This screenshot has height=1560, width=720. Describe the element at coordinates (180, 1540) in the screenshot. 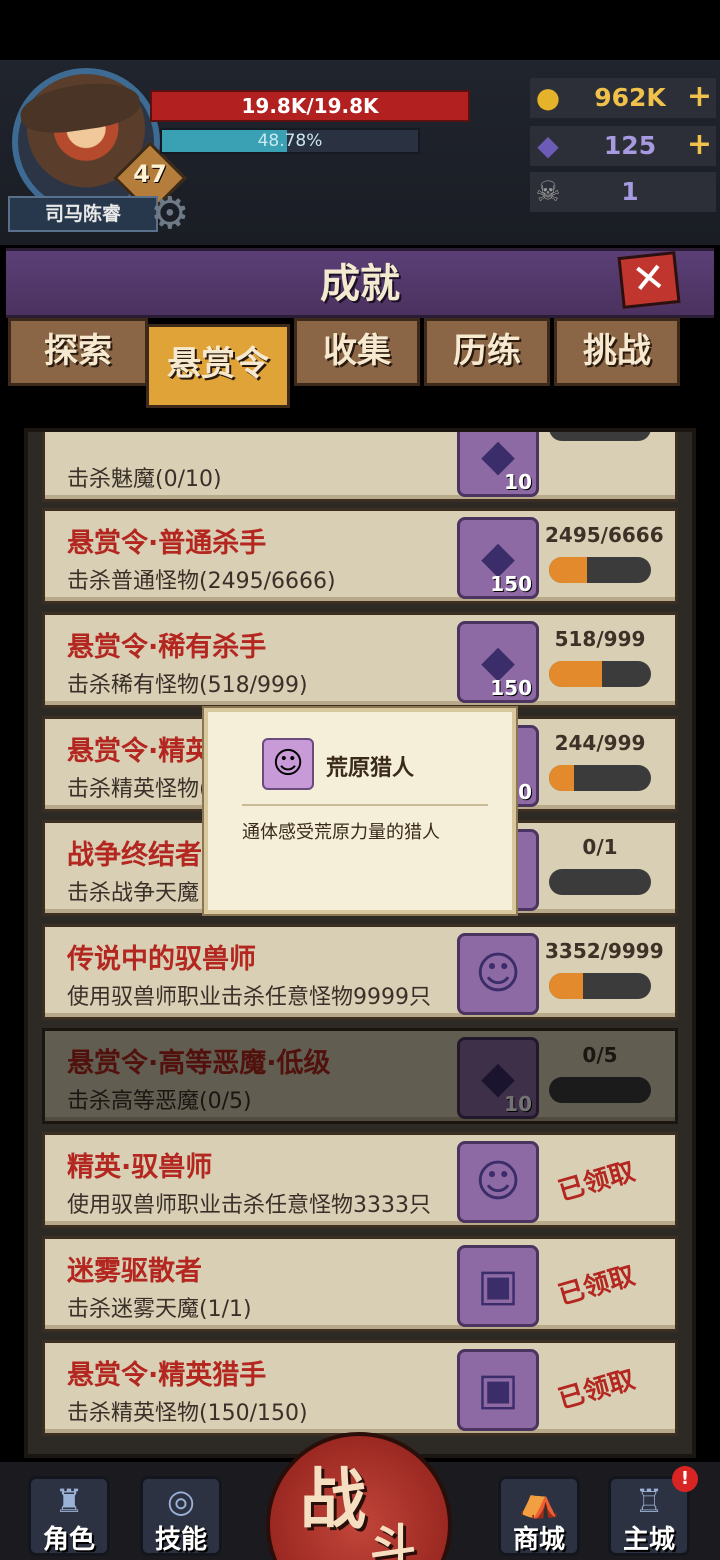

I see `nav-skill-label: 技能` at that location.